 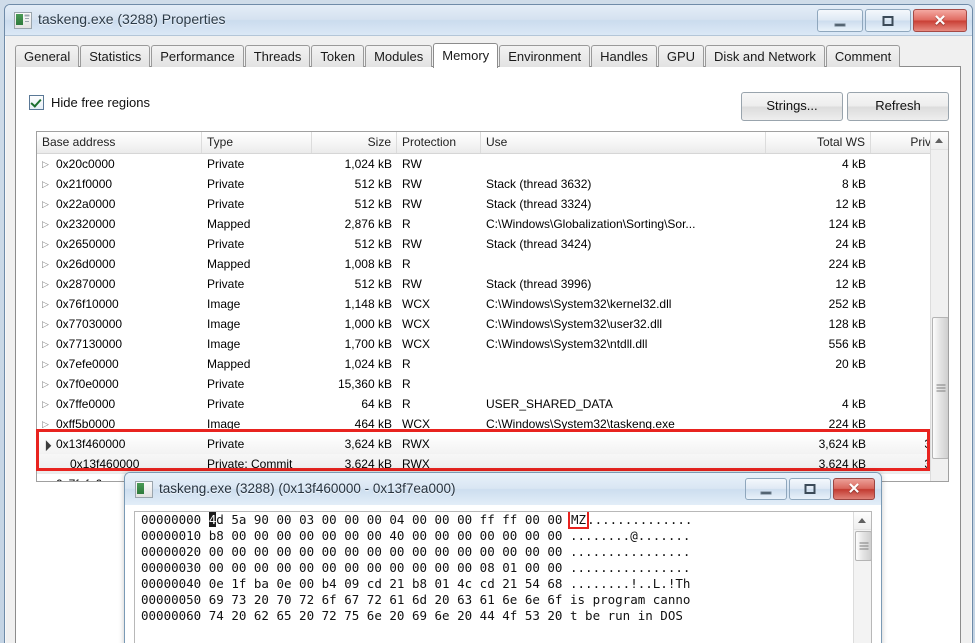 I want to click on table-row: ▷ 0x26d0000 Mapped 1,008 kB R 224 kB, so click(x=492, y=264).